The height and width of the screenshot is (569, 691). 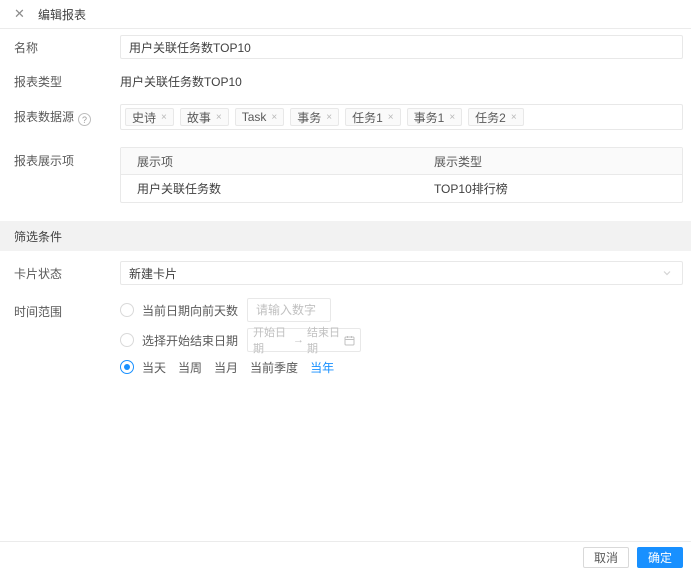 What do you see at coordinates (605, 557) in the screenshot?
I see `cancel-button: 取消` at bounding box center [605, 557].